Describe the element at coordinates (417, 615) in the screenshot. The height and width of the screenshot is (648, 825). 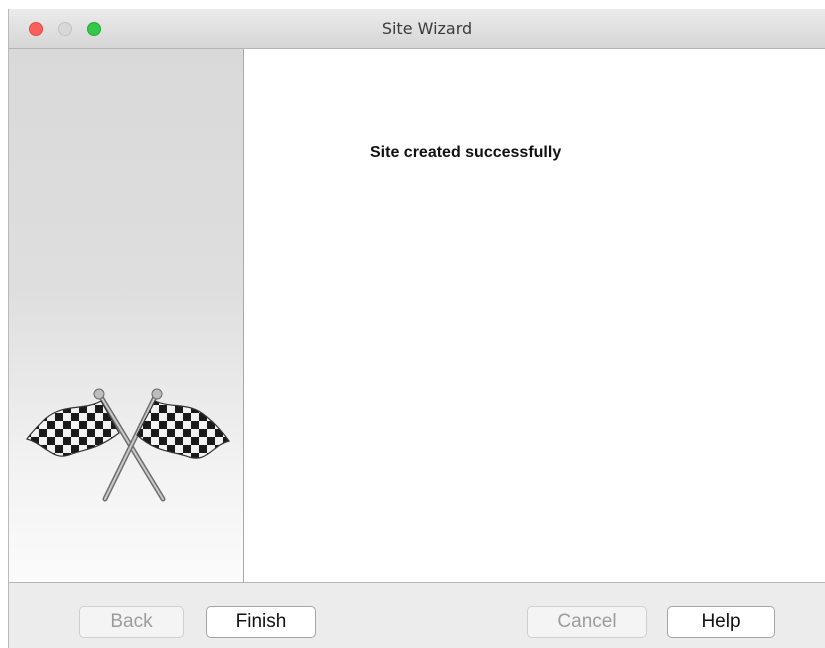
I see `wizard-button-bar: Back Finish Cancel Help` at that location.